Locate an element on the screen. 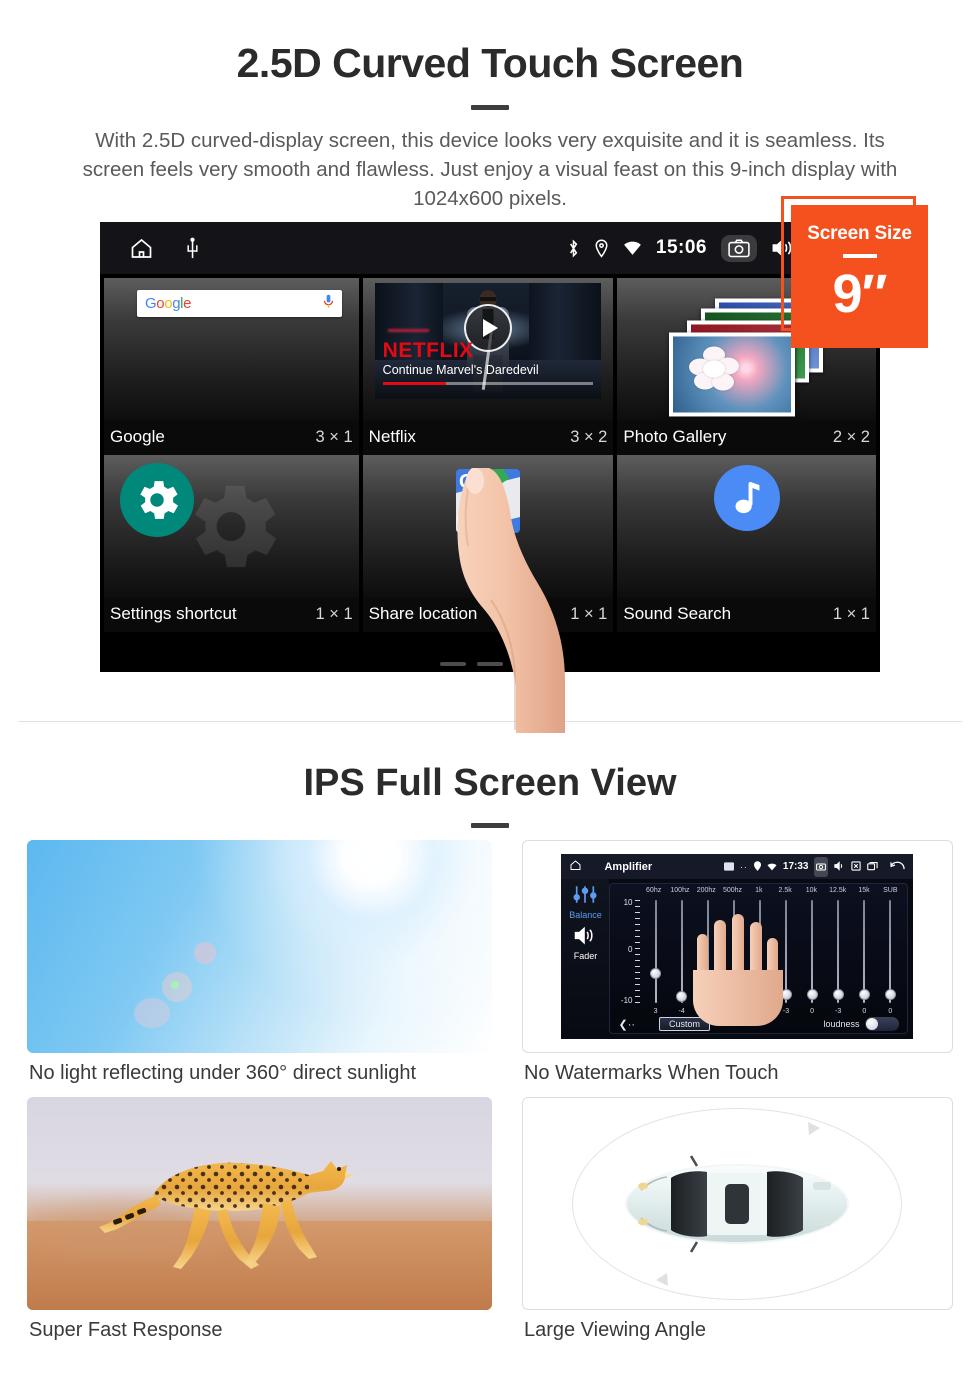 This screenshot has width=980, height=1394. usb-icon is located at coordinates (192, 248).